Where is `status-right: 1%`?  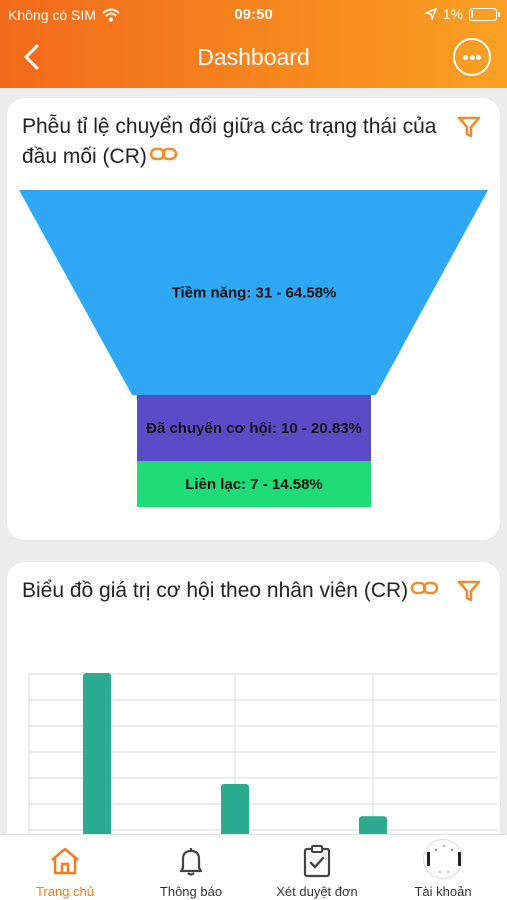 status-right: 1% is located at coordinates (462, 14).